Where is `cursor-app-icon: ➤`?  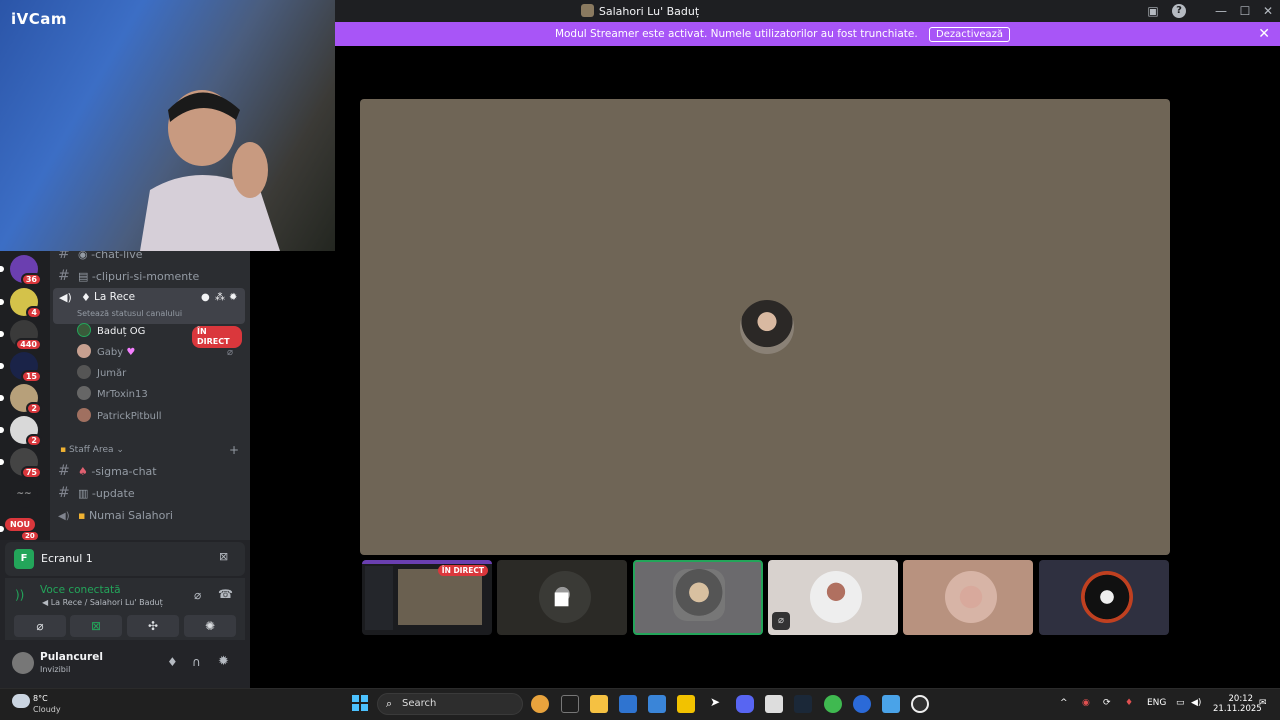 cursor-app-icon: ➤ is located at coordinates (715, 704).